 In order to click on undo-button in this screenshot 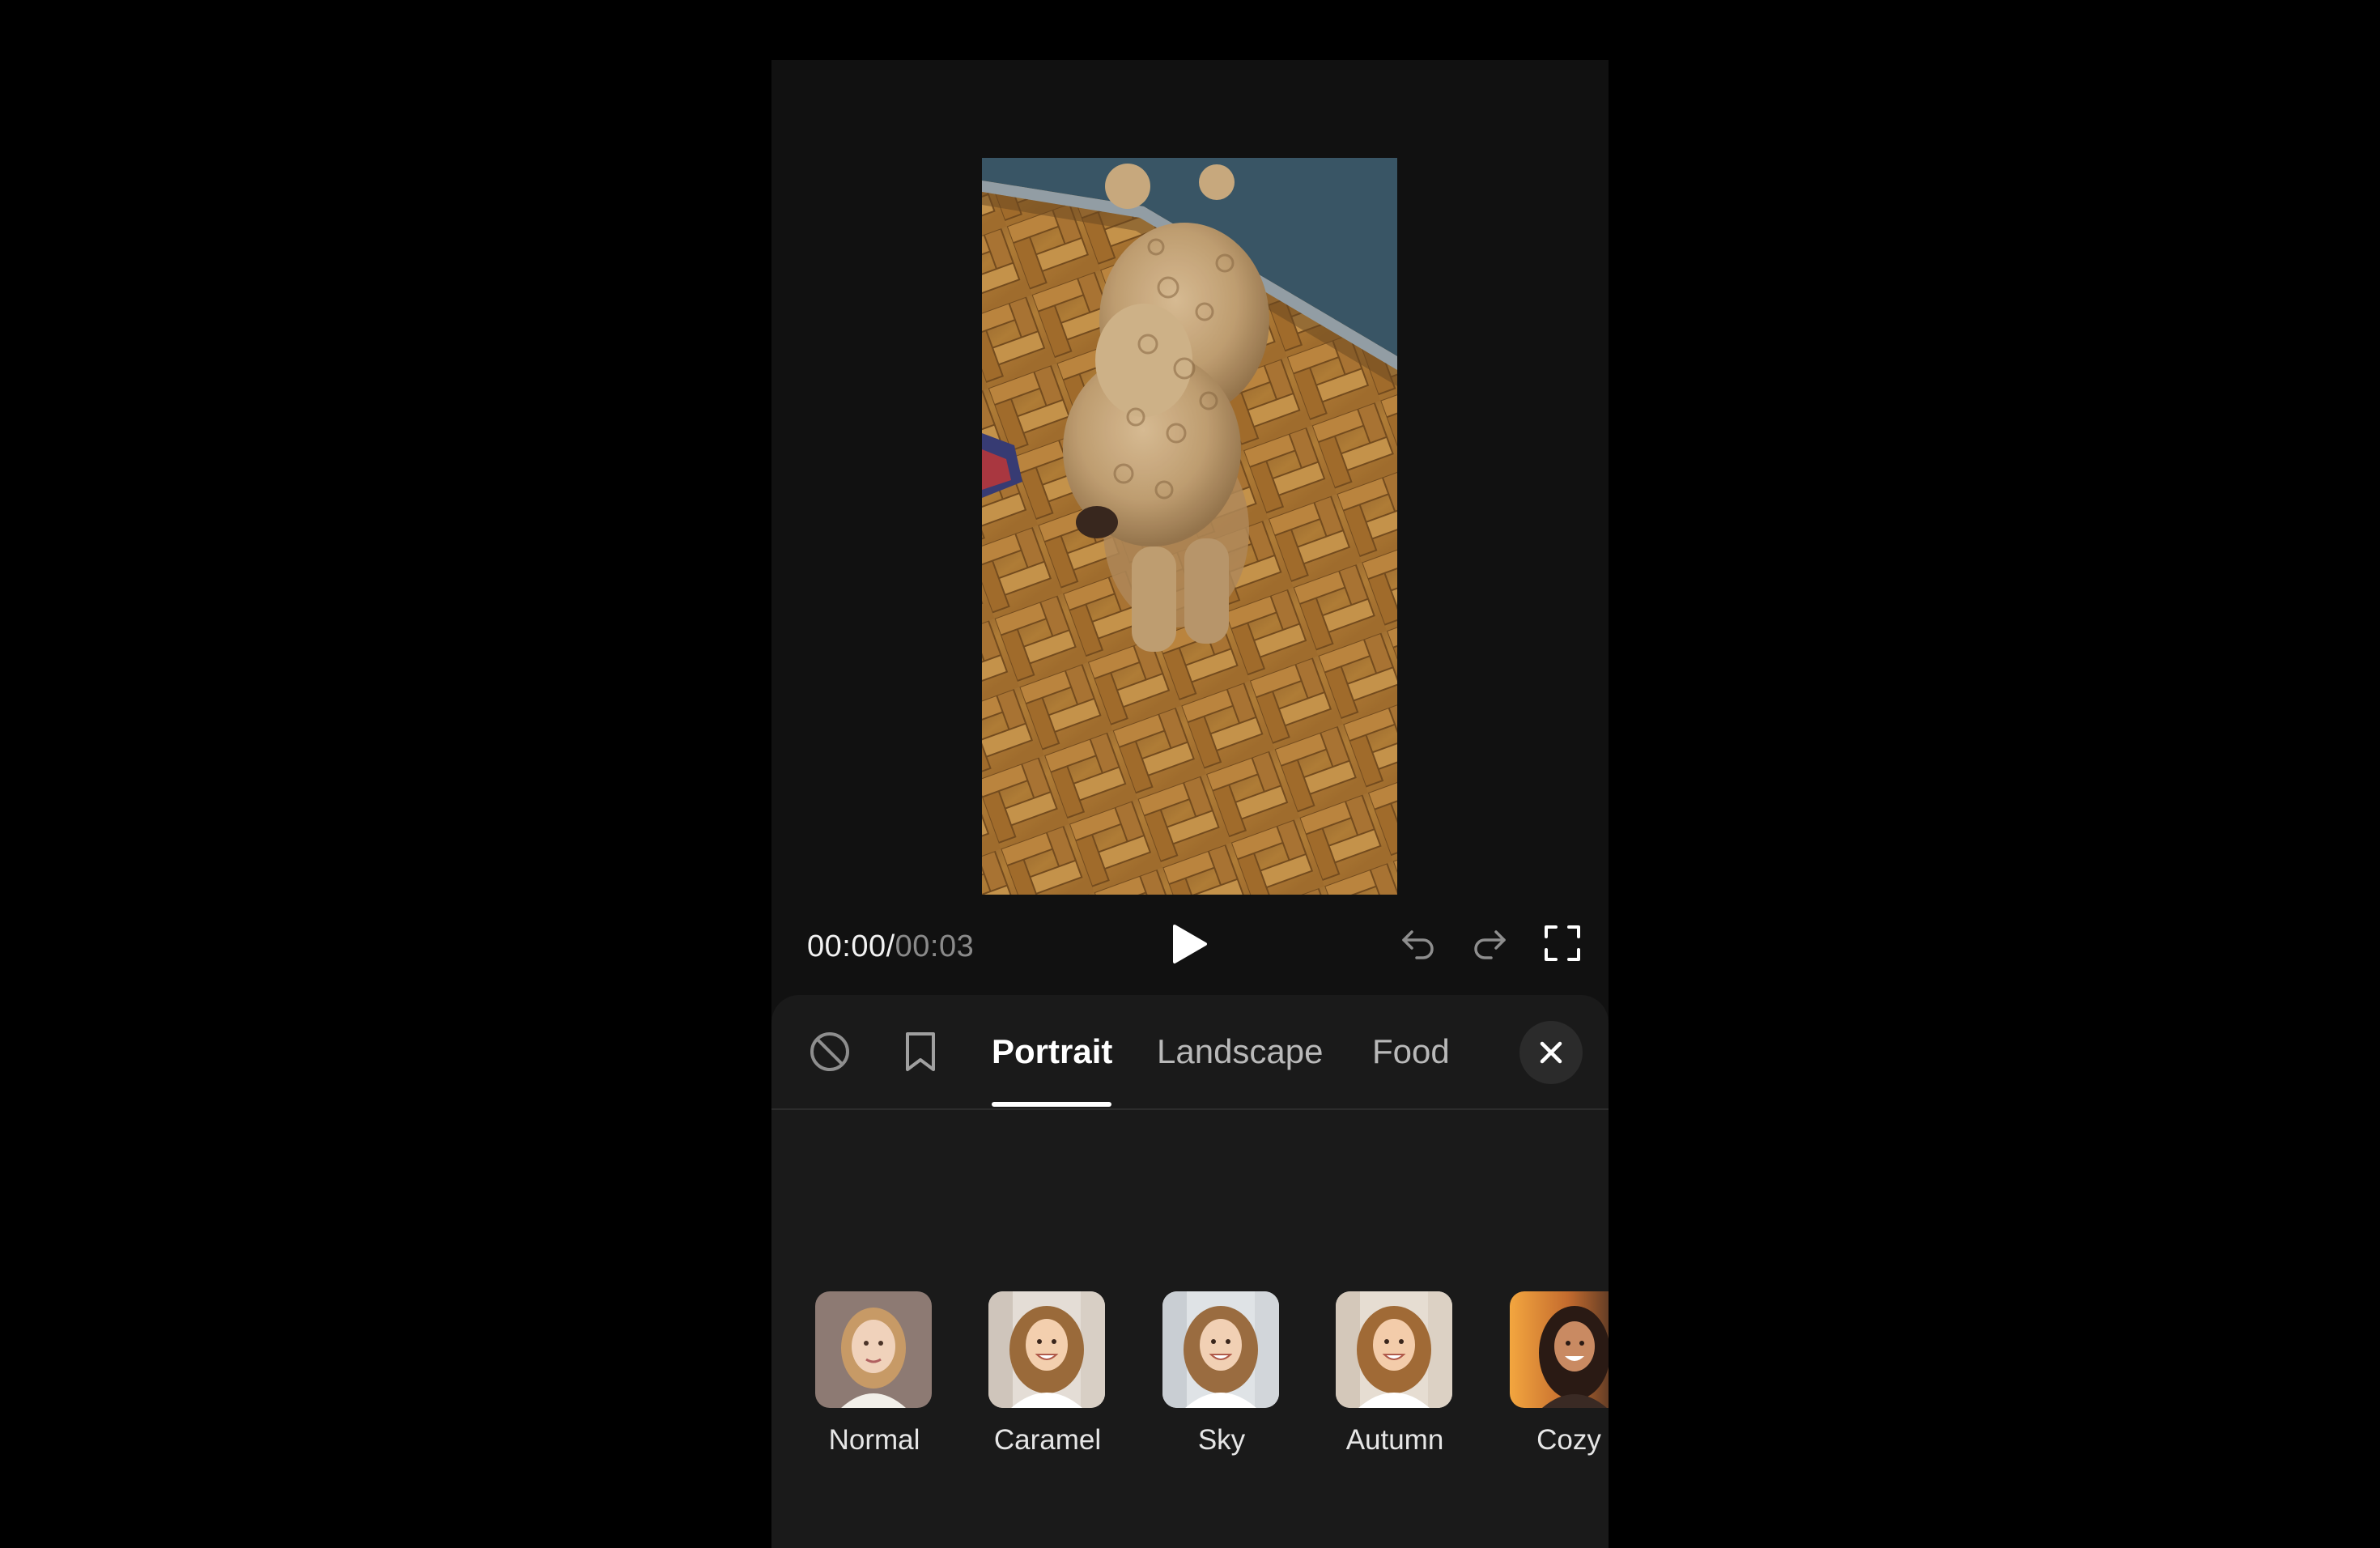, I will do `click(1418, 943)`.